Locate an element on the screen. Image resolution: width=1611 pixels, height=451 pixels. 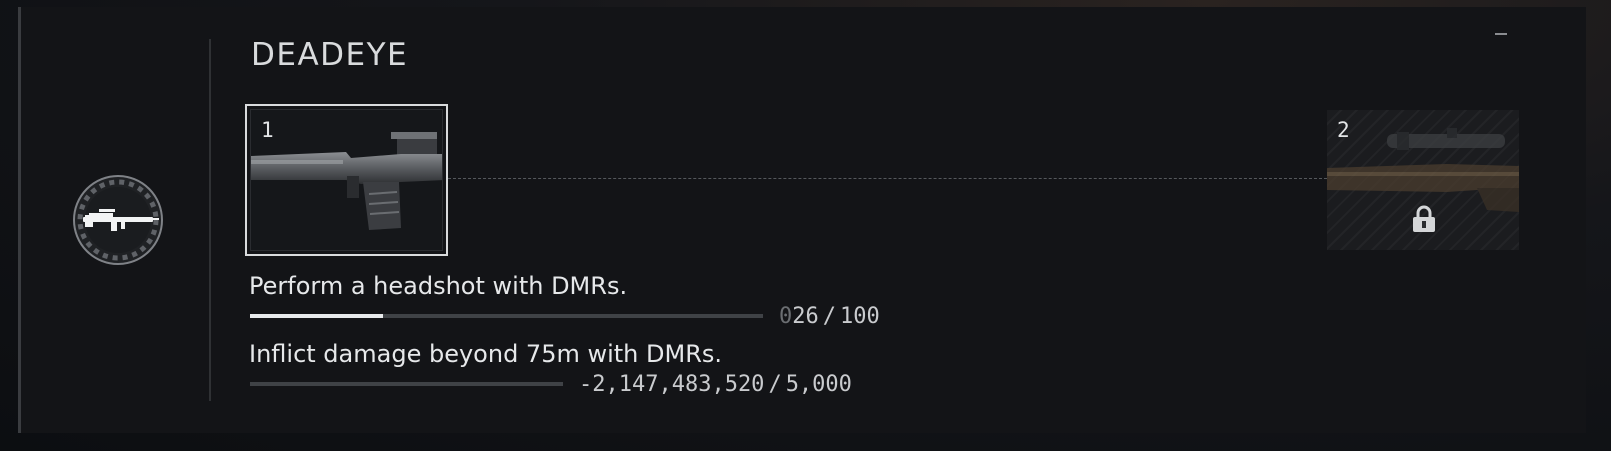
counter-target: 100 is located at coordinates (860, 316).